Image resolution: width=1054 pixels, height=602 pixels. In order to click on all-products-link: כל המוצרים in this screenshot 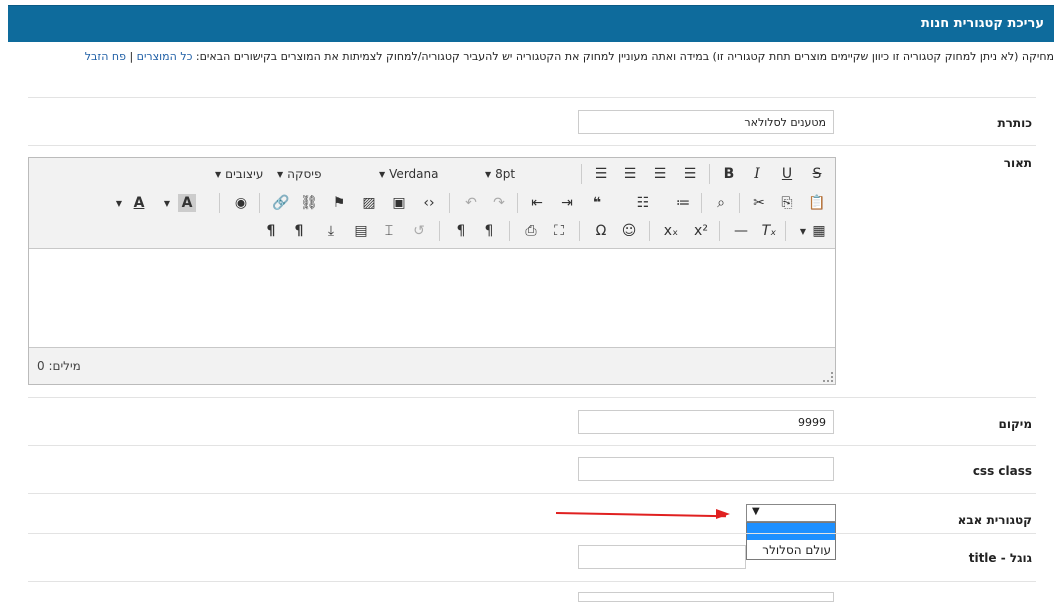, I will do `click(165, 56)`.